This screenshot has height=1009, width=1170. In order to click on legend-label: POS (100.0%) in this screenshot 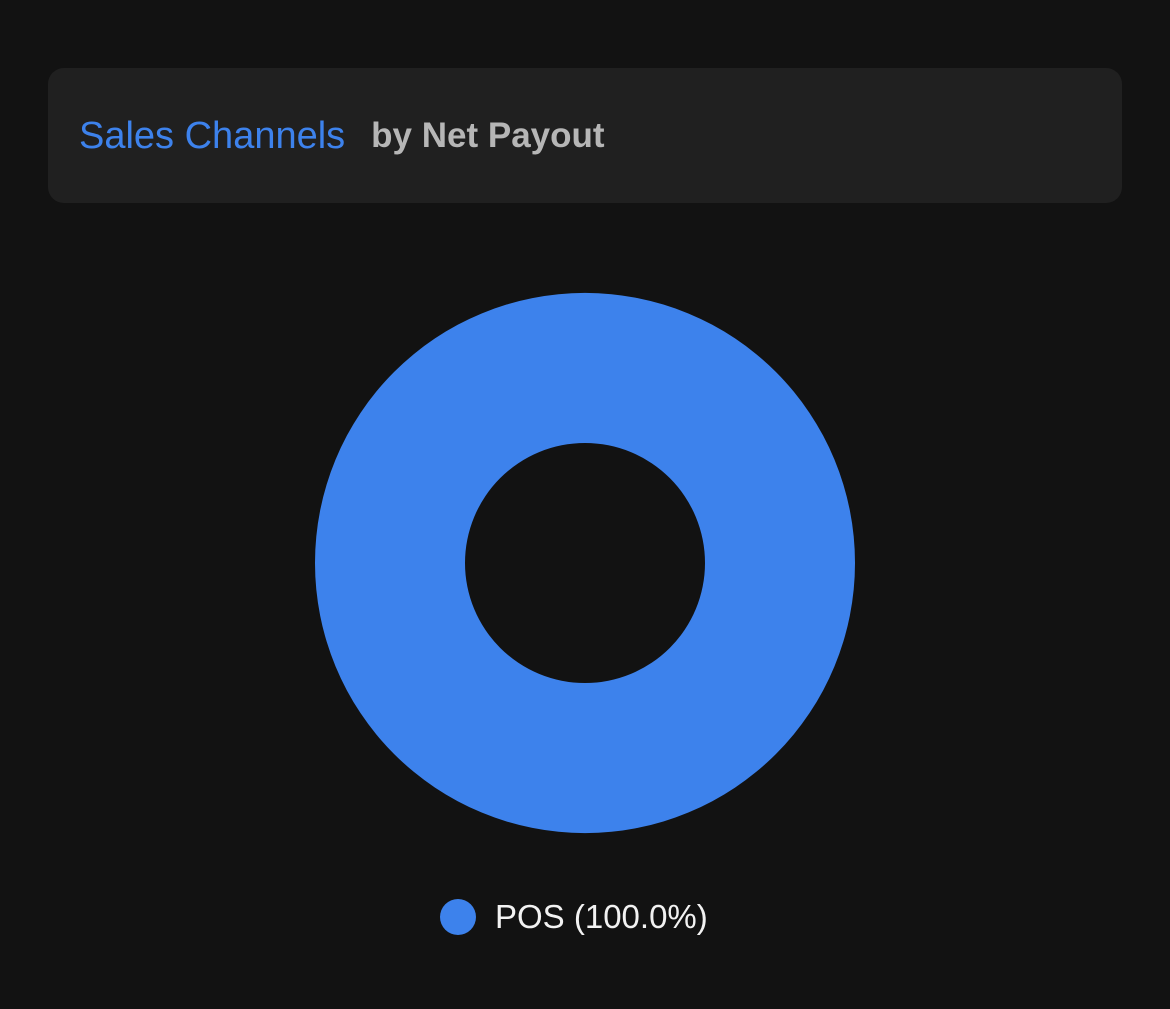, I will do `click(601, 916)`.